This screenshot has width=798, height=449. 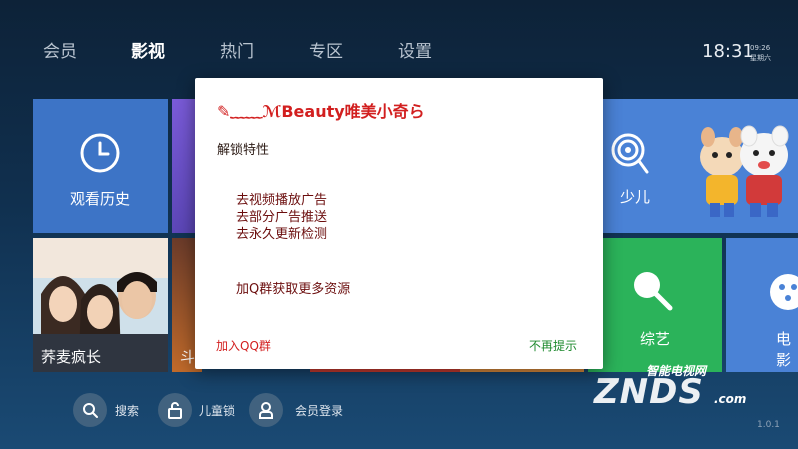 What do you see at coordinates (415, 49) in the screenshot?
I see `tab-settings: 设置` at bounding box center [415, 49].